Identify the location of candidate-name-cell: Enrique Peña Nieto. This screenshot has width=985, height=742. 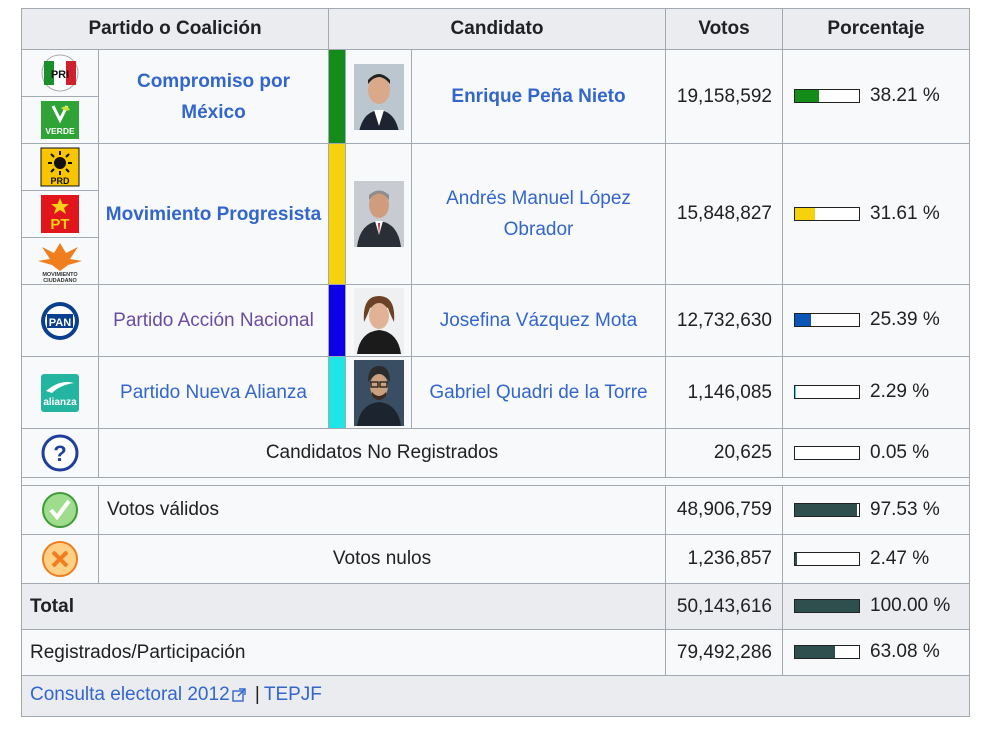
(538, 96).